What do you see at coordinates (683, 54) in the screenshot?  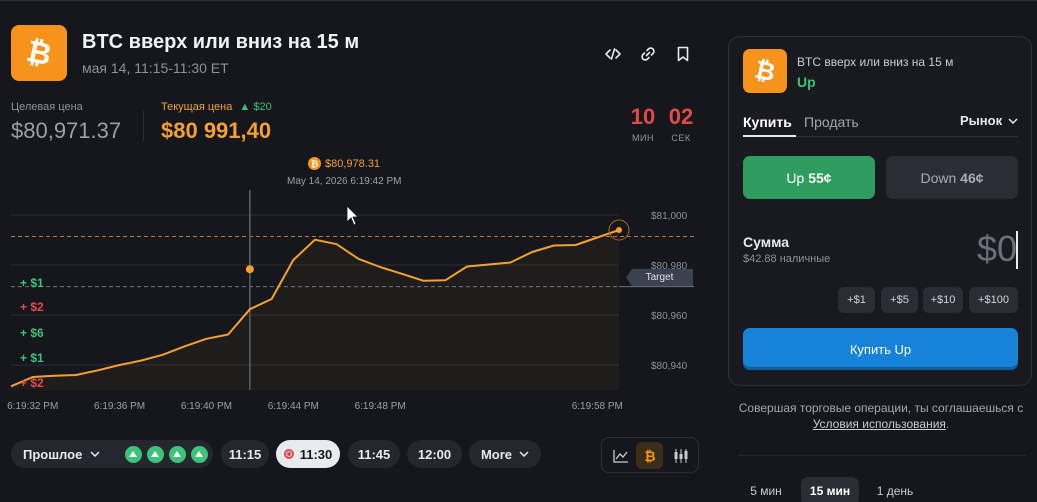 I see `bookmark-icon` at bounding box center [683, 54].